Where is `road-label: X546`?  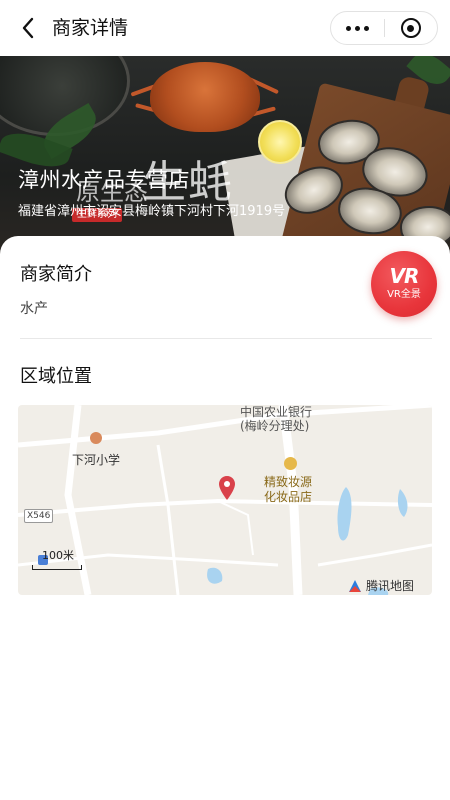
road-label: X546 is located at coordinates (39, 516).